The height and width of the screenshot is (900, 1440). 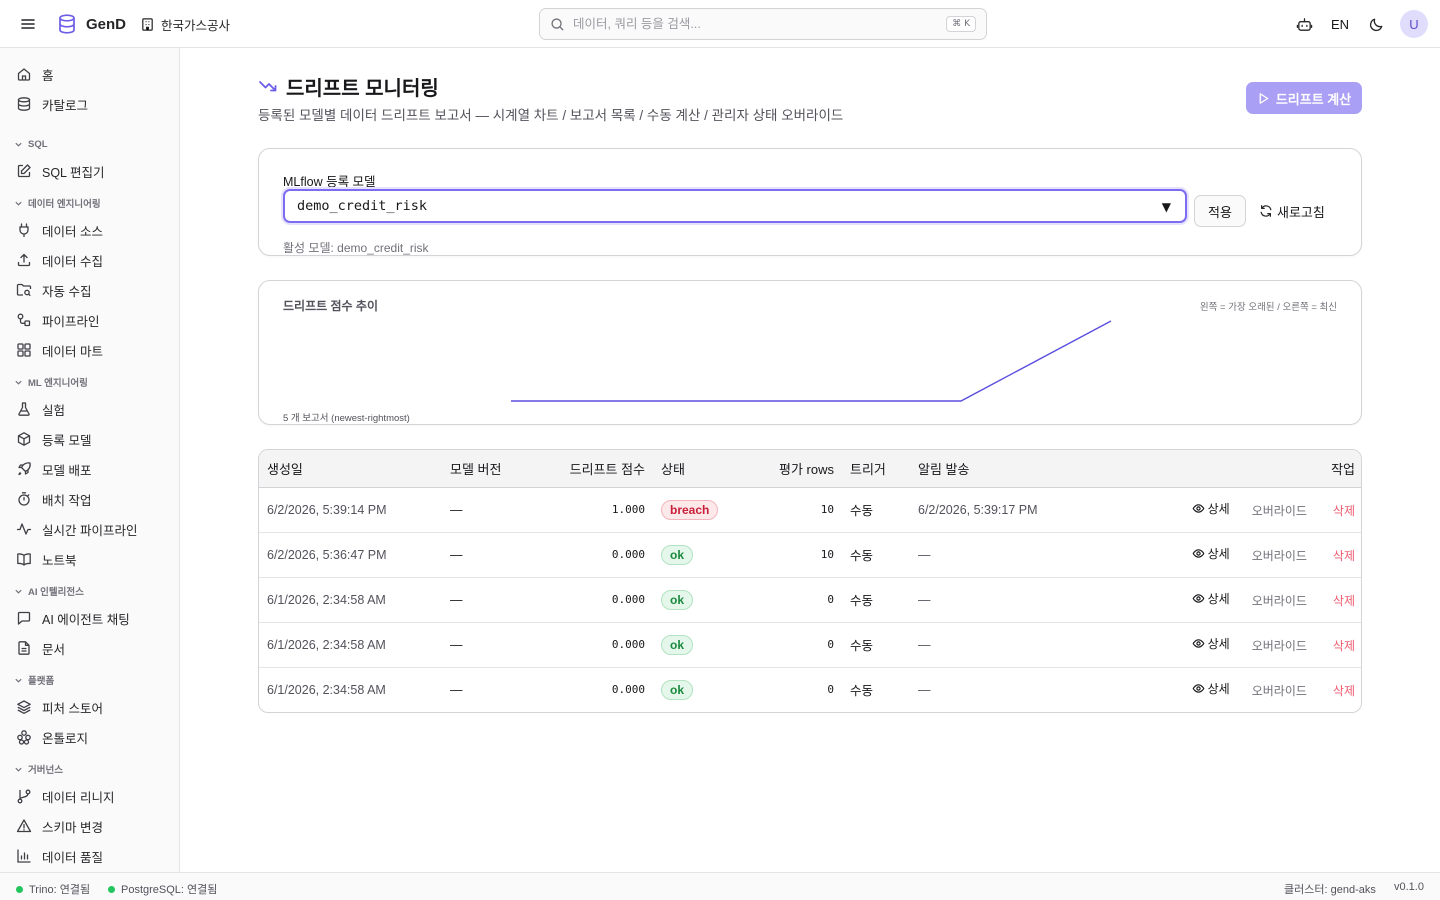 I want to click on sidebar-item-data-quality: 데이터 품질, so click(x=94, y=856).